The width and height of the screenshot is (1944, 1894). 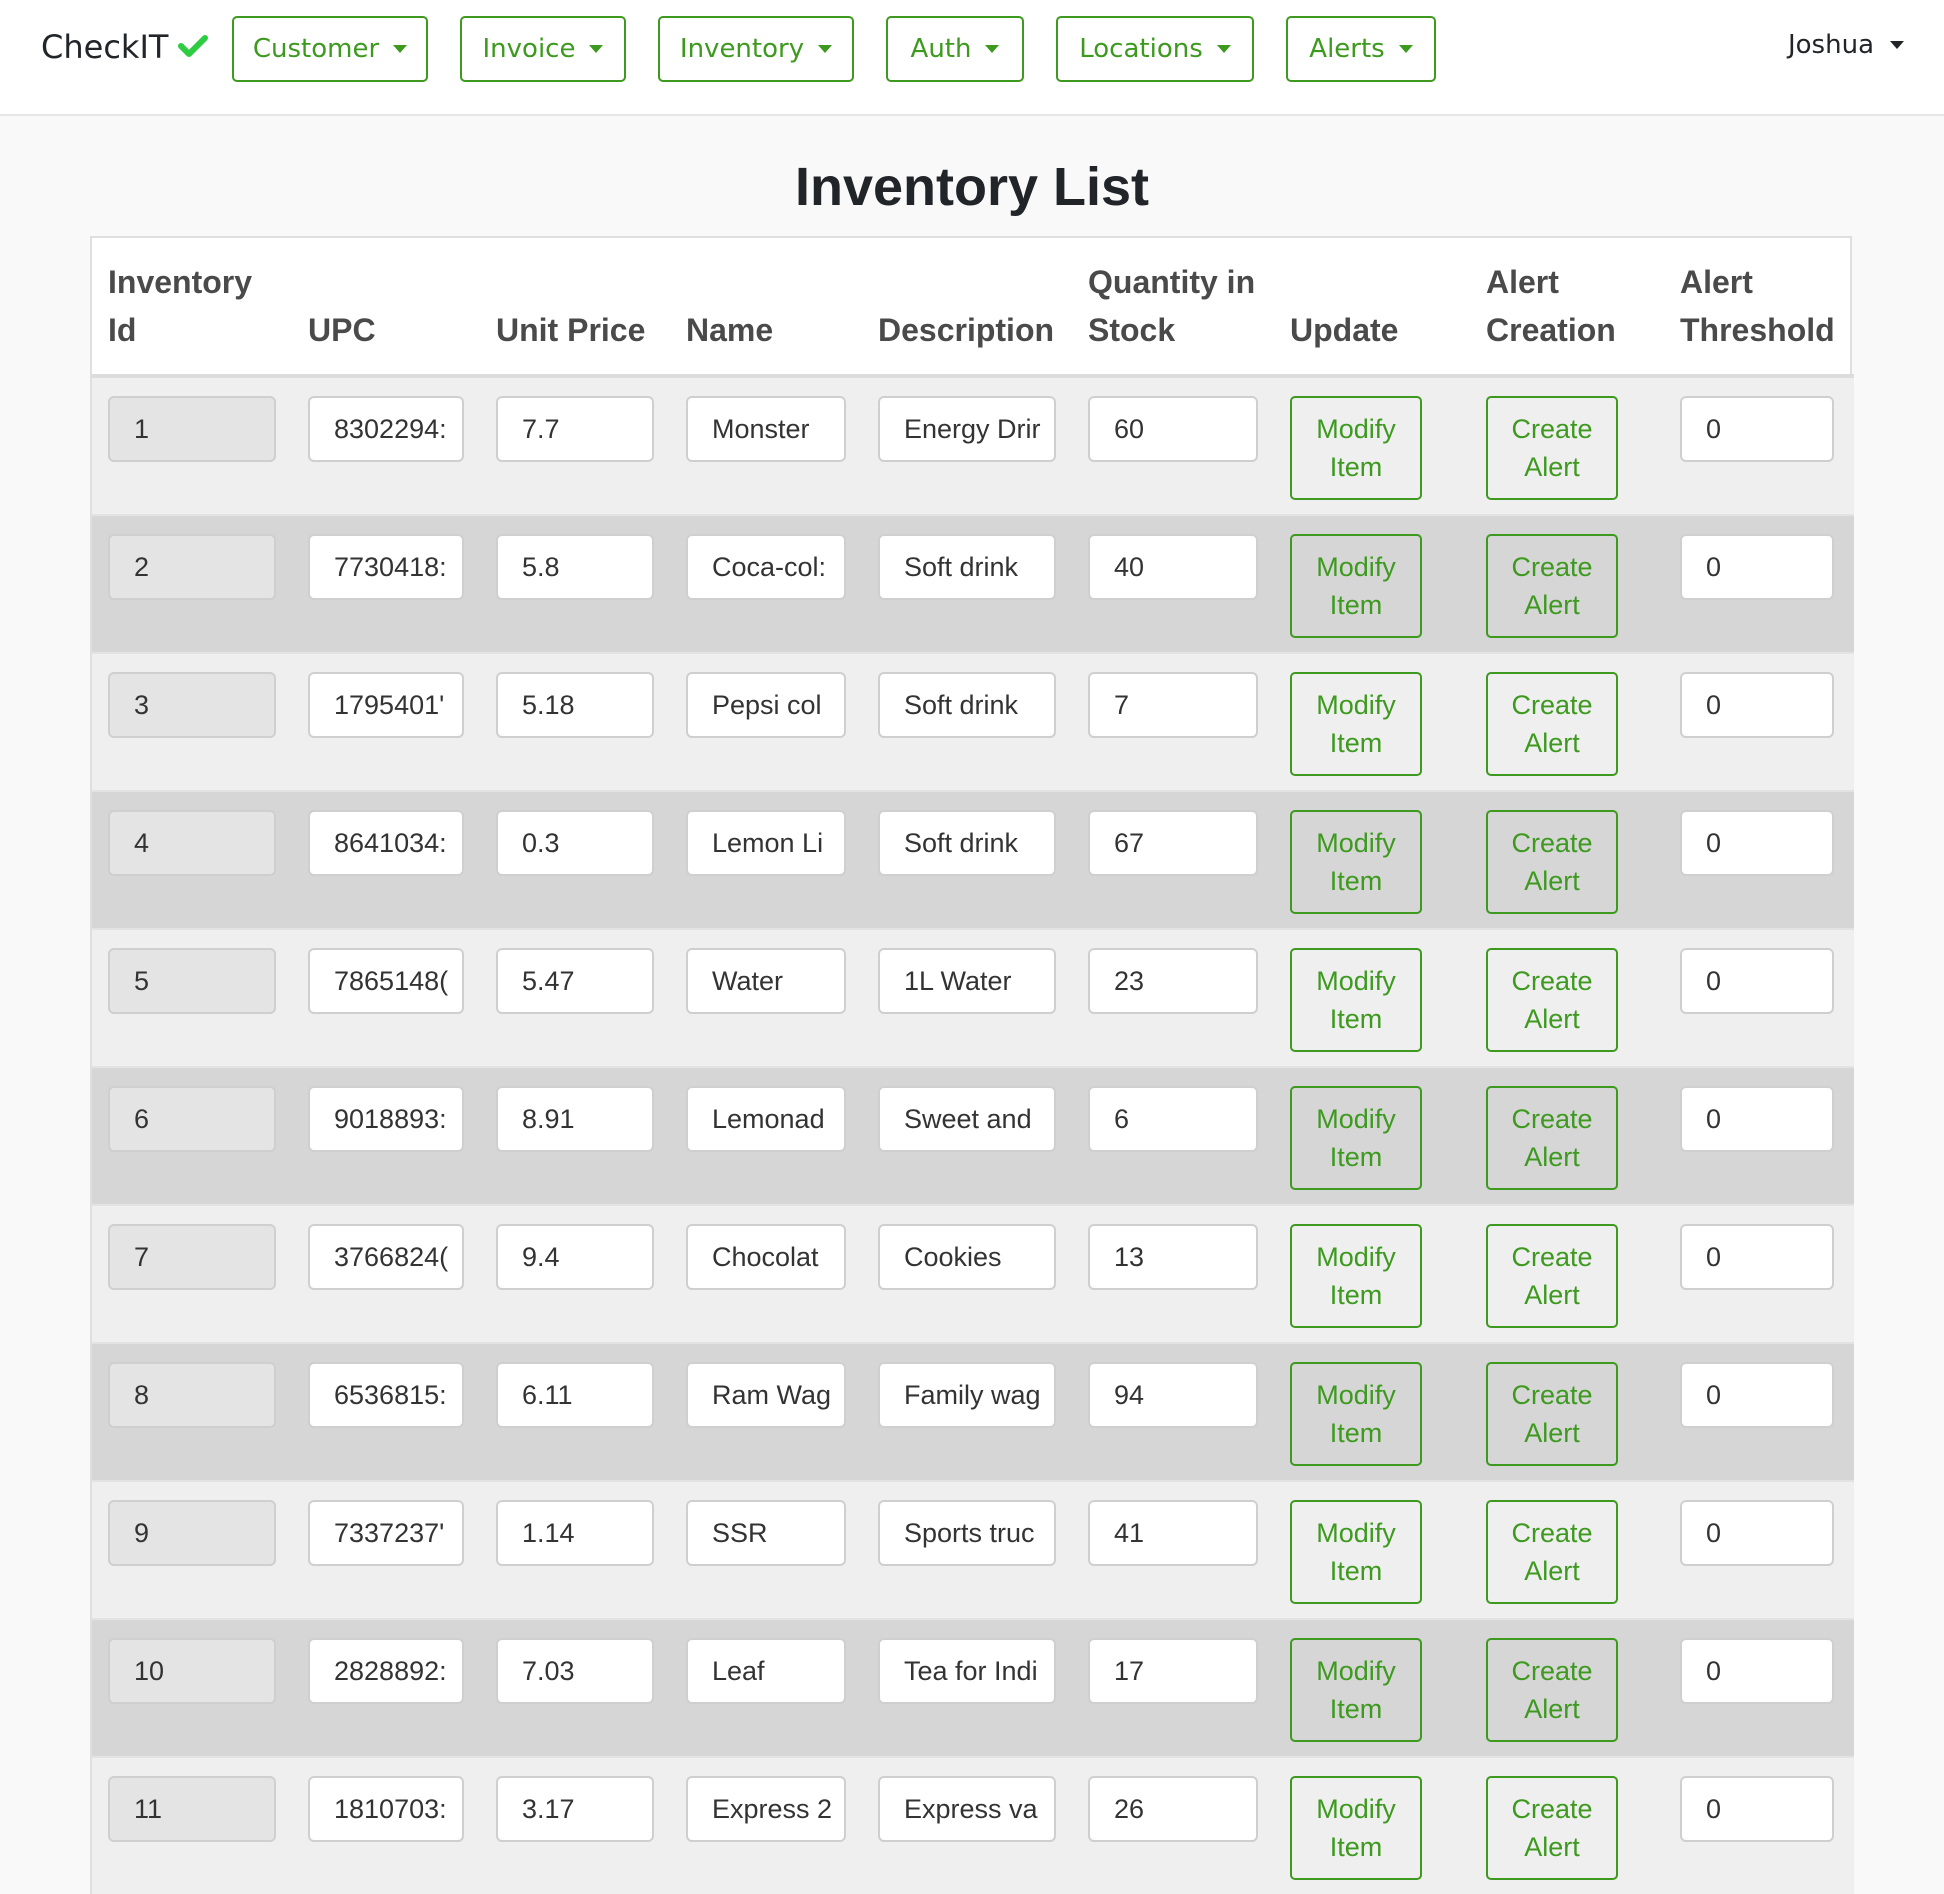 I want to click on unit-price-field: 3.17, so click(x=575, y=1809).